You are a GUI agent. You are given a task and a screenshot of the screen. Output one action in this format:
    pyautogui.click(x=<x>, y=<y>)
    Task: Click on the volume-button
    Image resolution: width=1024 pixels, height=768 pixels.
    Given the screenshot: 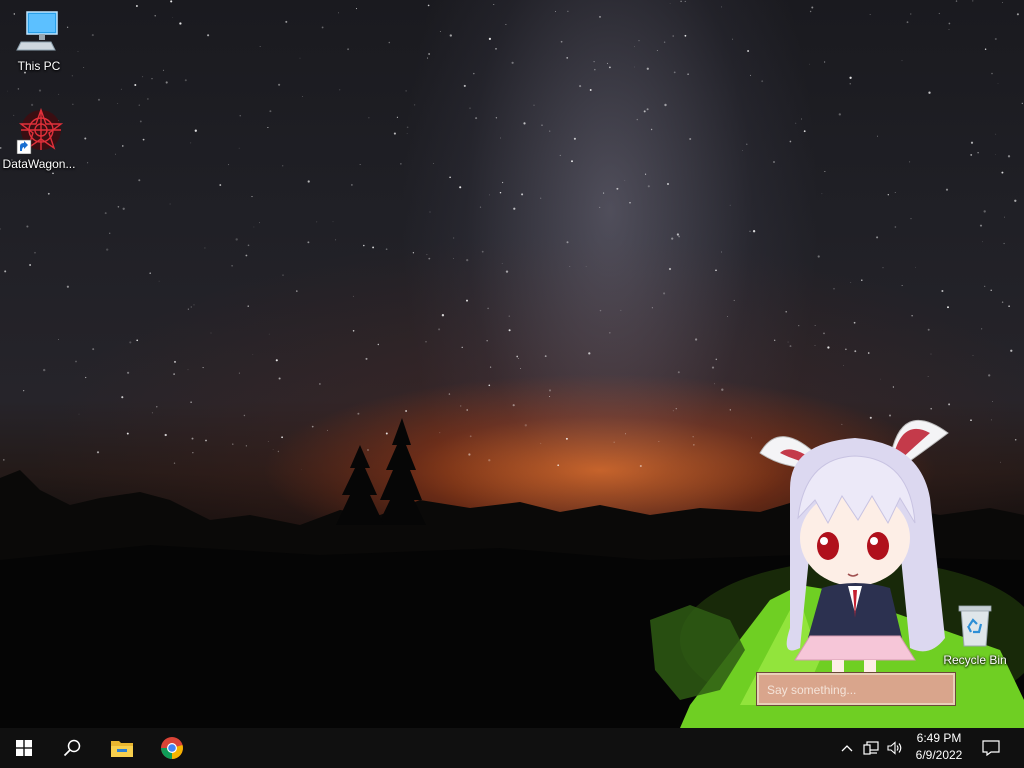 What is the action you would take?
    pyautogui.click(x=895, y=748)
    